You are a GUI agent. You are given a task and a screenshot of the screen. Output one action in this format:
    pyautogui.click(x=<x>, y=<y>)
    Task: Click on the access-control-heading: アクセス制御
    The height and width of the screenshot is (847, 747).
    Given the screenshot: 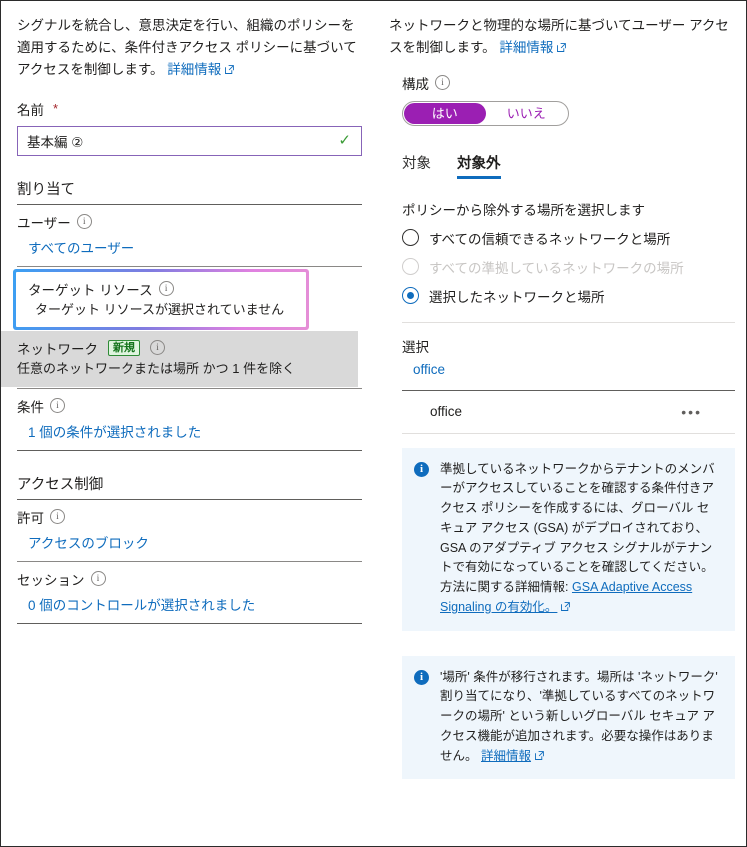 What is the action you would take?
    pyautogui.click(x=60, y=484)
    